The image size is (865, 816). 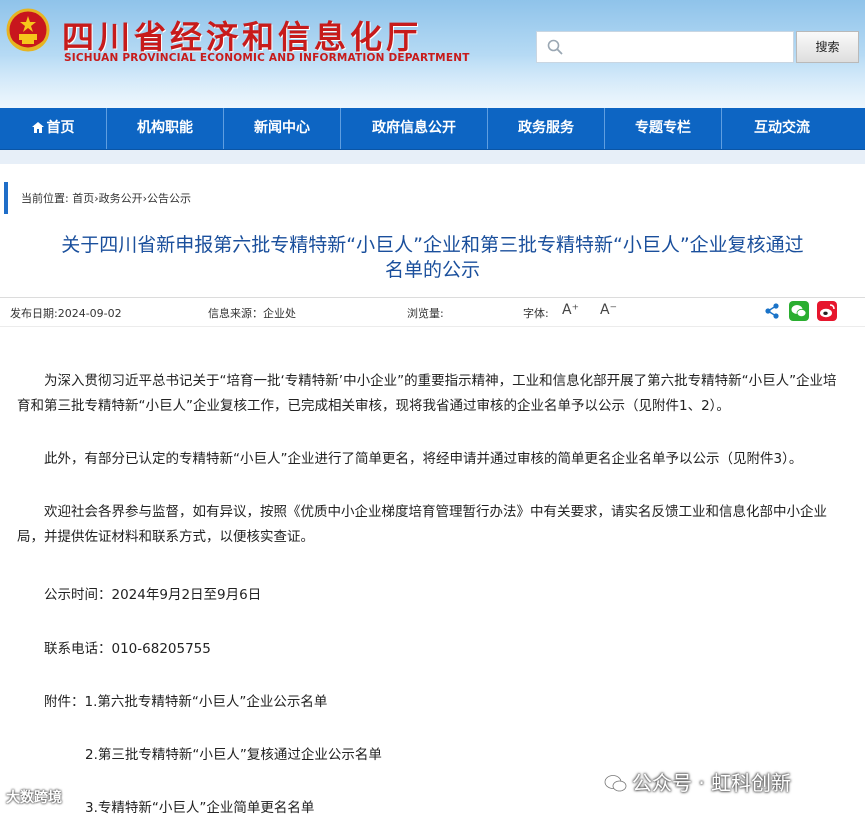 I want to click on nav-item-label: 首页, so click(x=60, y=128).